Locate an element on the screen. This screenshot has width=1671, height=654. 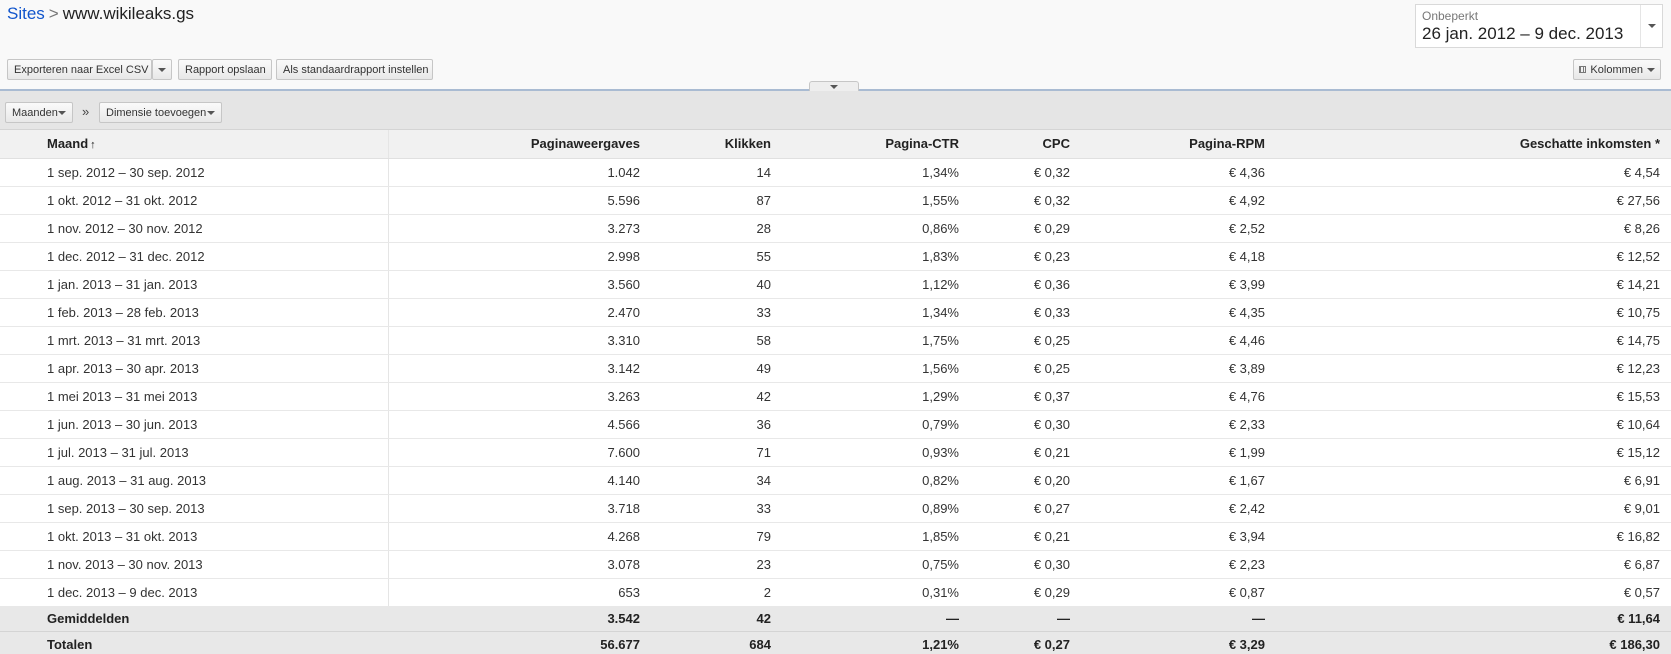
averages-label: Gemiddelden is located at coordinates (194, 618).